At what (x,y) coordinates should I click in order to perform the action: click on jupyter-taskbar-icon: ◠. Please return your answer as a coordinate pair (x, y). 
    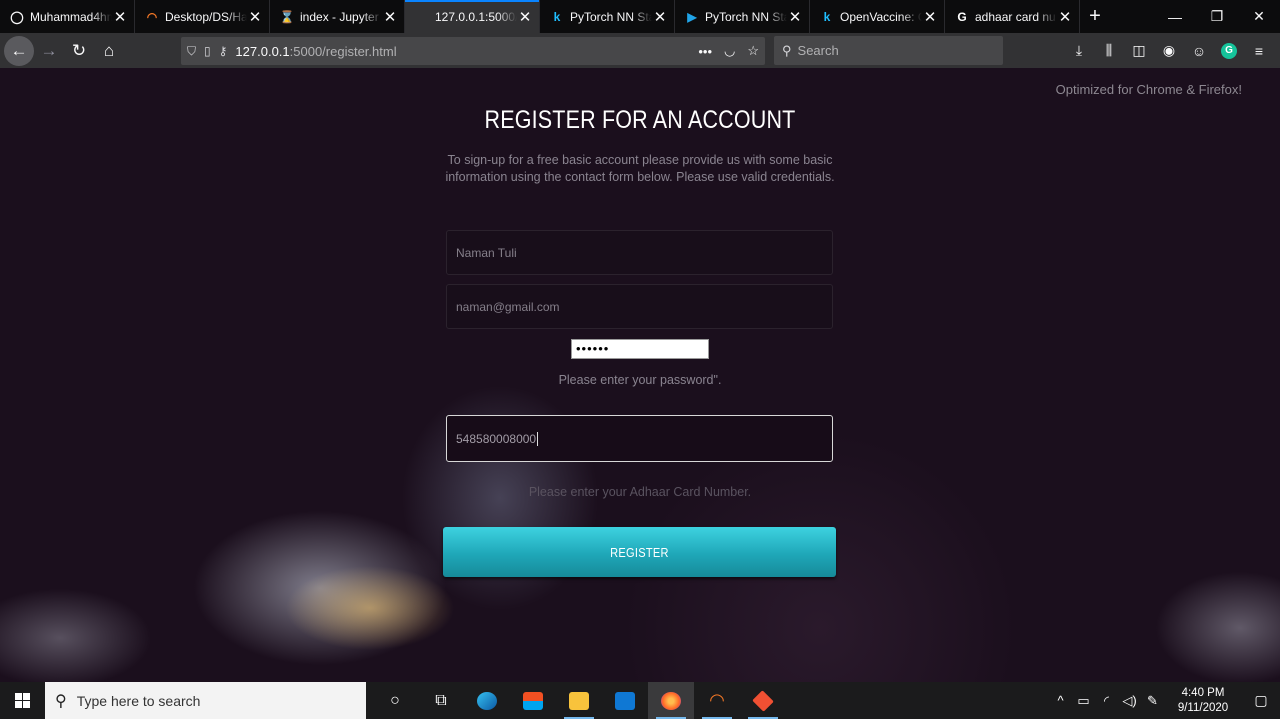
    Looking at the image, I should click on (717, 700).